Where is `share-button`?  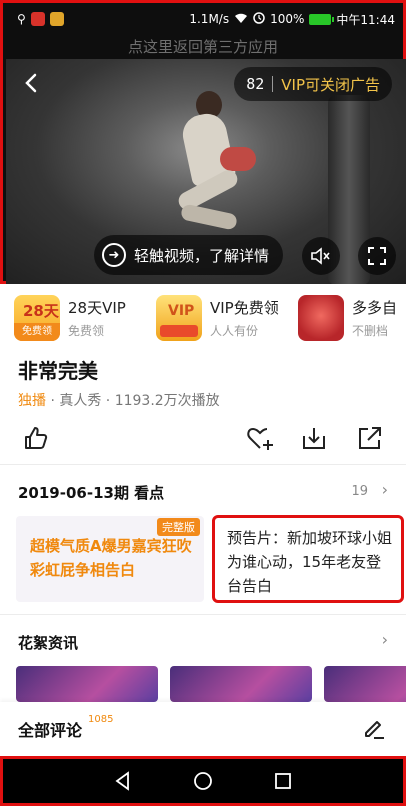 share-button is located at coordinates (371, 439).